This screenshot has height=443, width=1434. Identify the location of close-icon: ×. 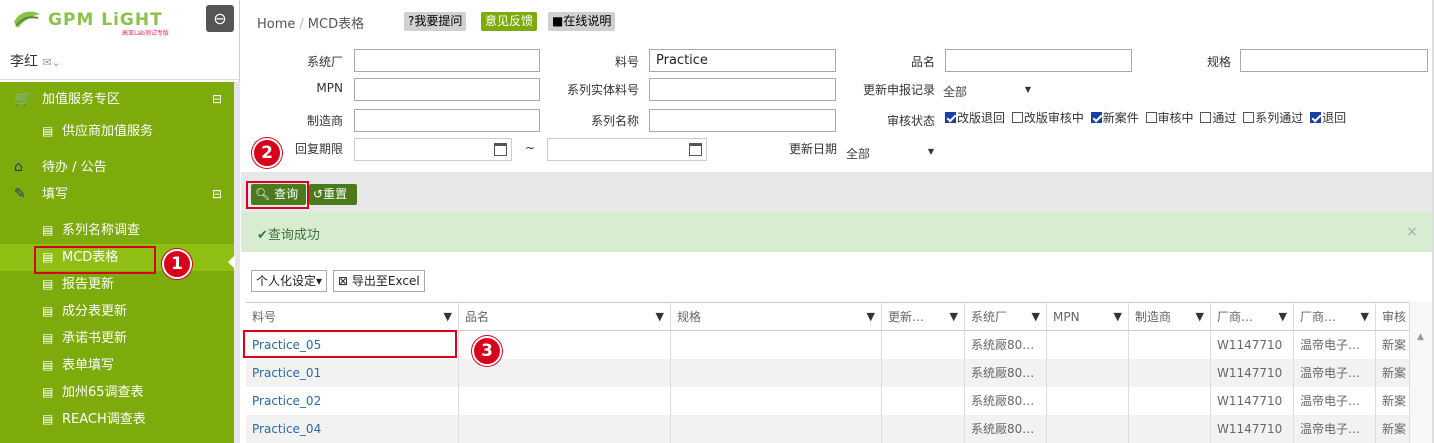
(1412, 232).